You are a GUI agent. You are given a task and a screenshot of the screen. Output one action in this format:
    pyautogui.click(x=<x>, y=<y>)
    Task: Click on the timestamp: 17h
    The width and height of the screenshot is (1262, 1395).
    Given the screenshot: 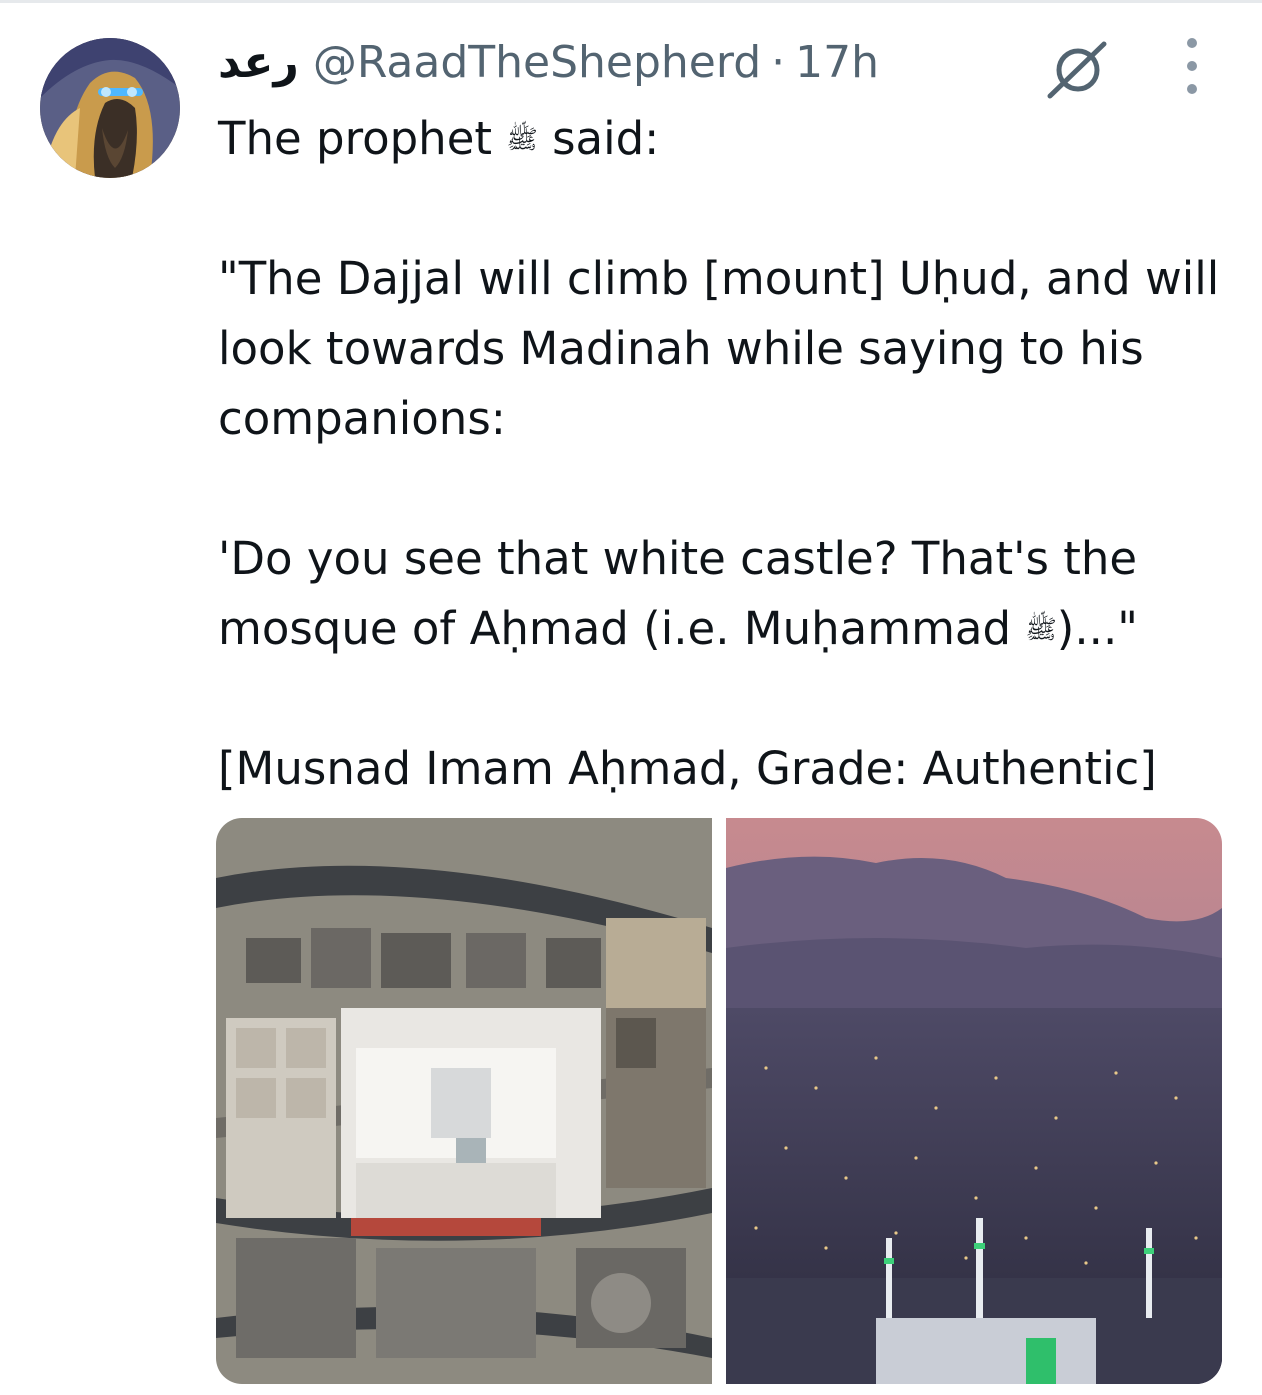 What is the action you would take?
    pyautogui.click(x=837, y=62)
    